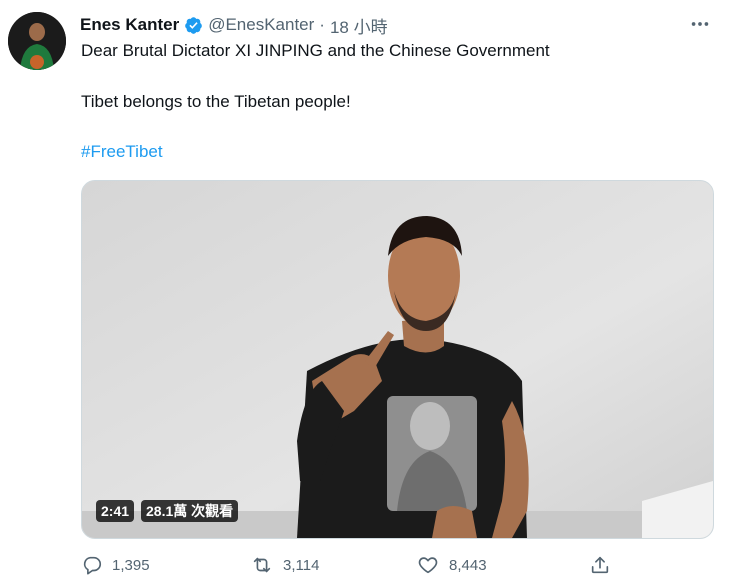 The image size is (732, 584). Describe the element at coordinates (92, 565) in the screenshot. I see `reply-icon` at that location.